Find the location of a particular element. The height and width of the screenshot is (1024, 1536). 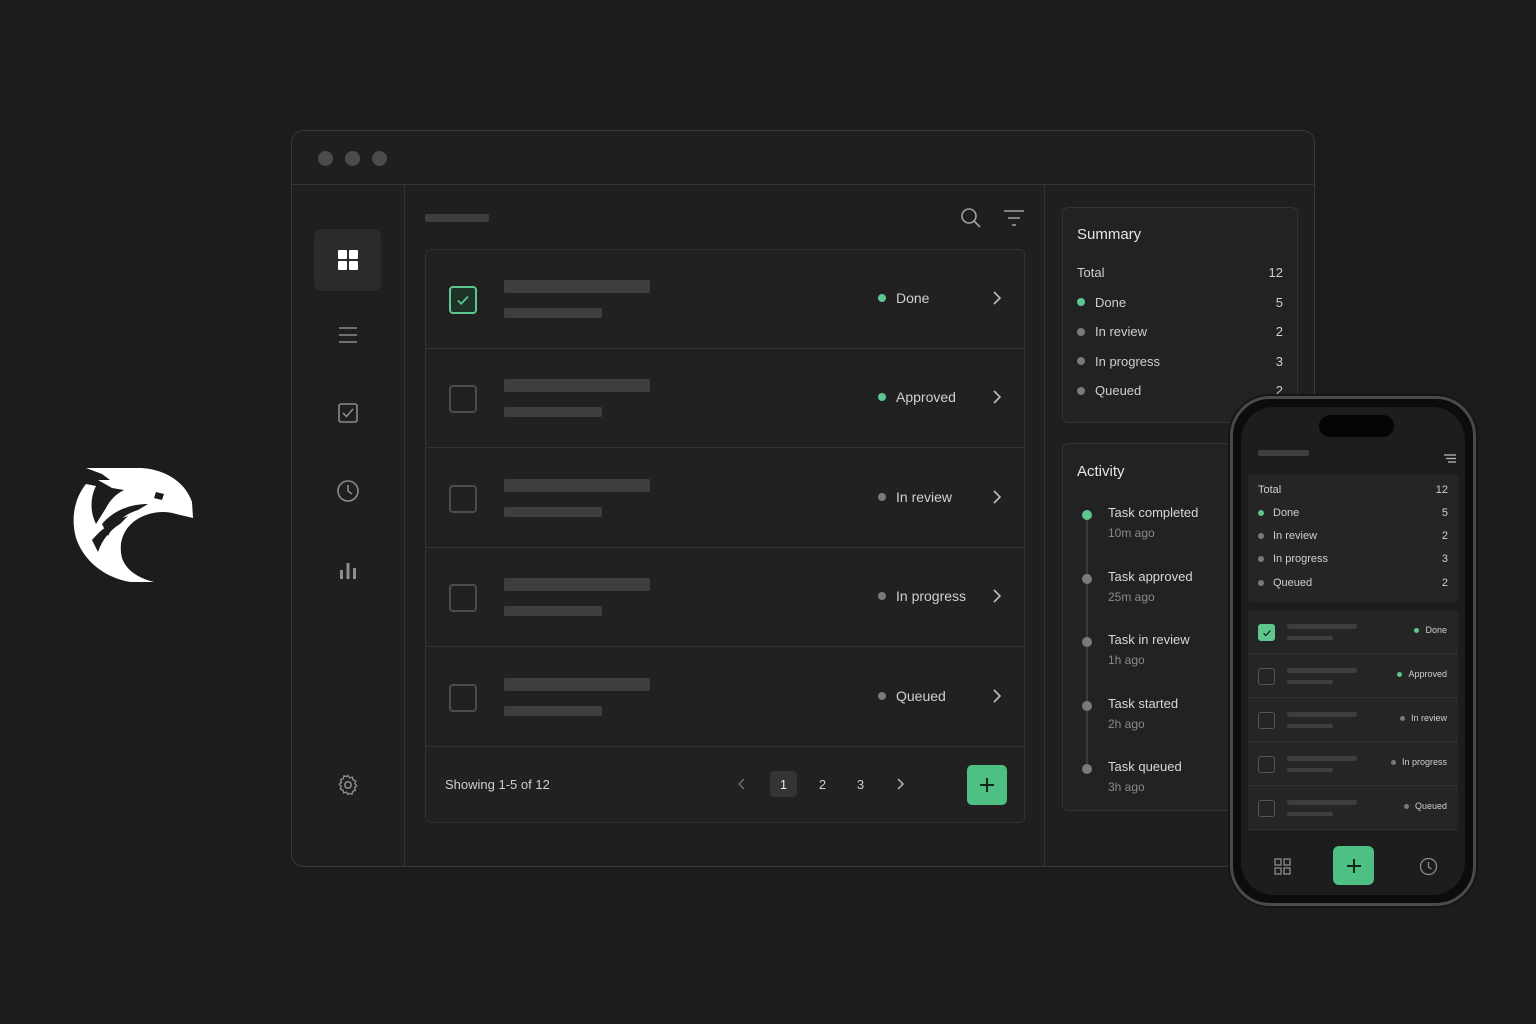

checkbox-icon is located at coordinates (347, 413).